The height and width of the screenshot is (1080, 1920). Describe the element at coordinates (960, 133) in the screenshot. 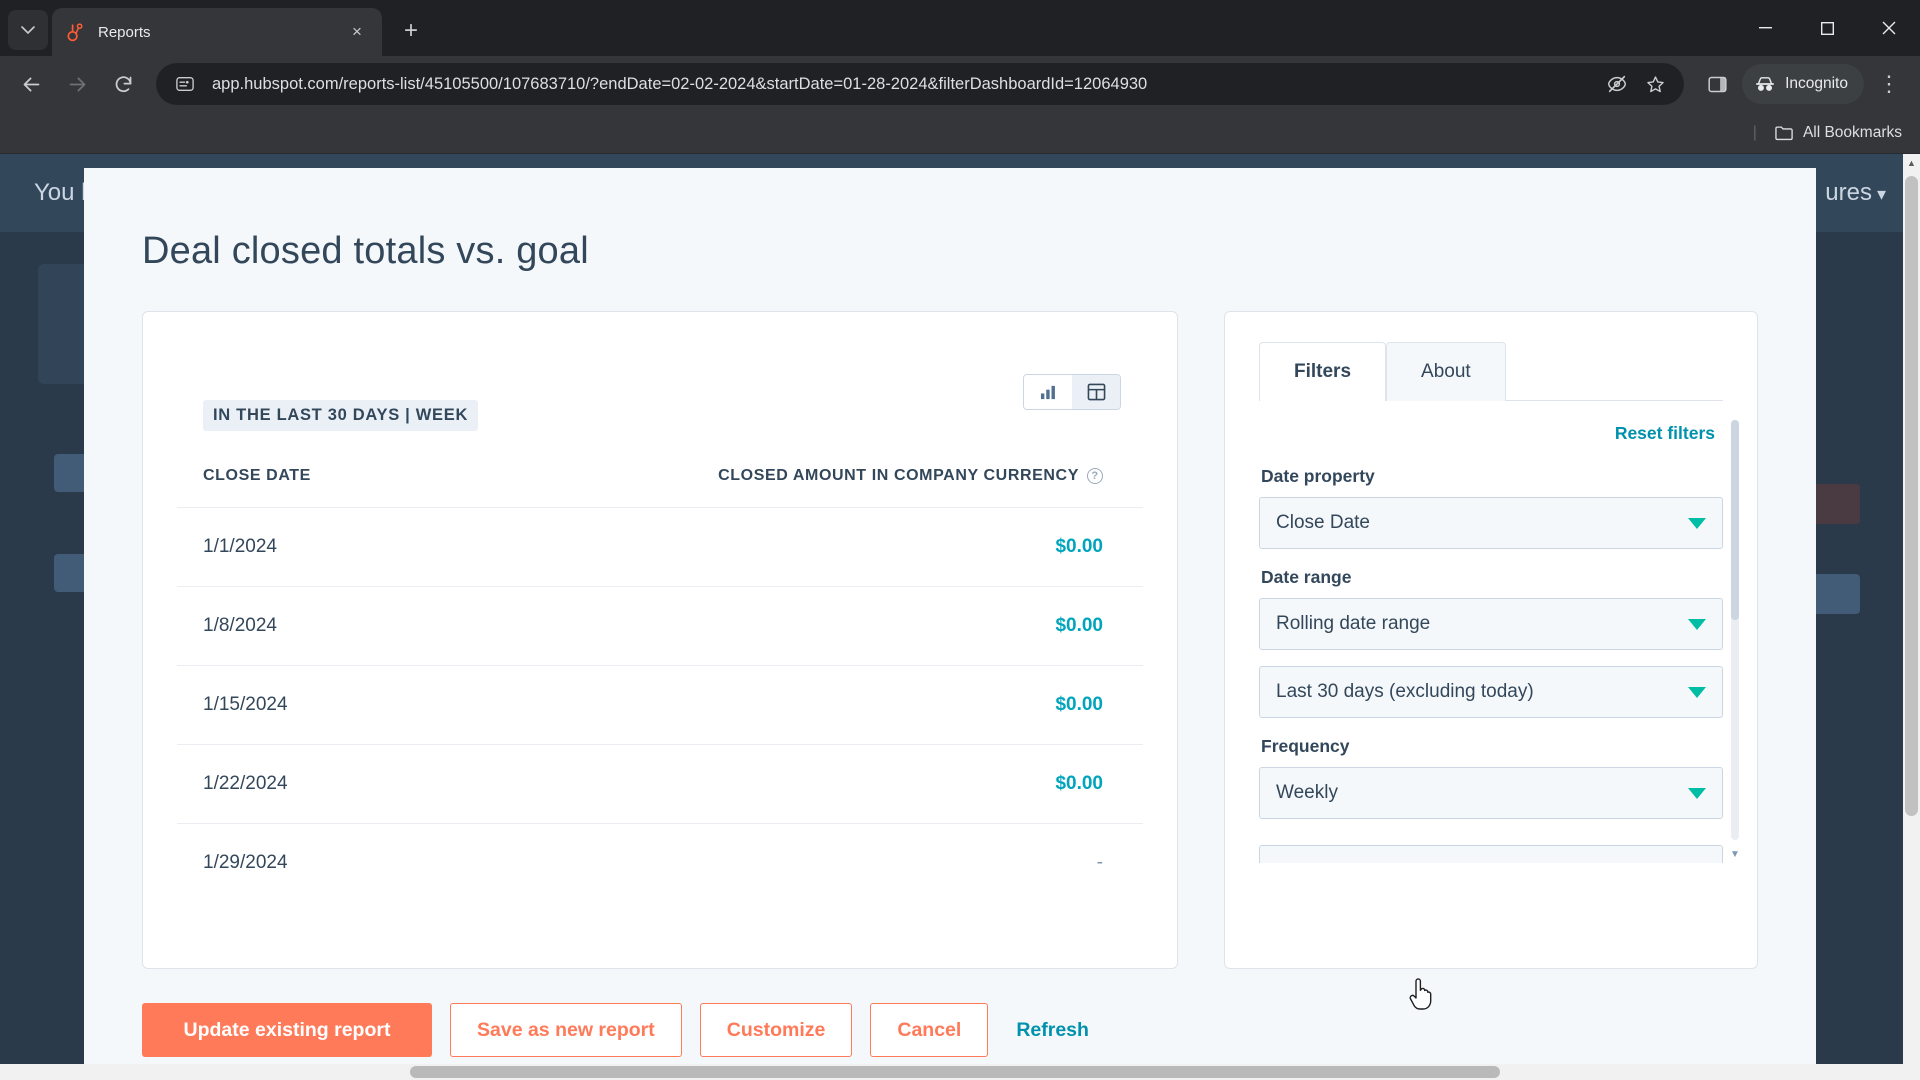

I see `bookmarks-bar: | All Bookmarks` at that location.